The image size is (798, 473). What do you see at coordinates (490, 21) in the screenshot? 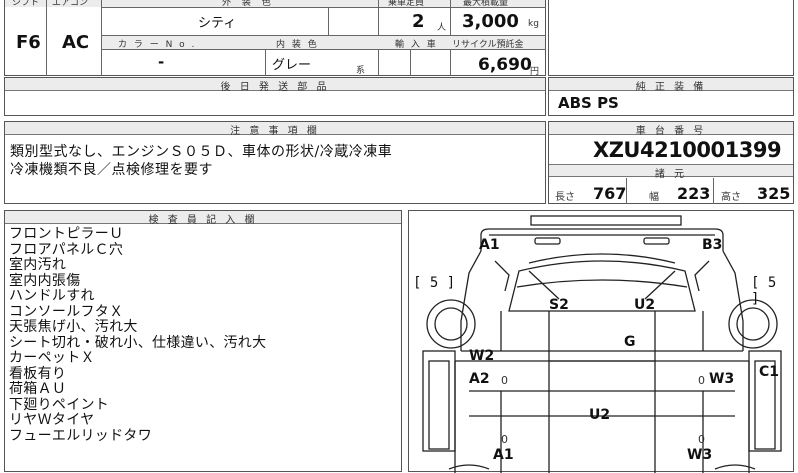
I see `max-load-value: 3,000` at bounding box center [490, 21].